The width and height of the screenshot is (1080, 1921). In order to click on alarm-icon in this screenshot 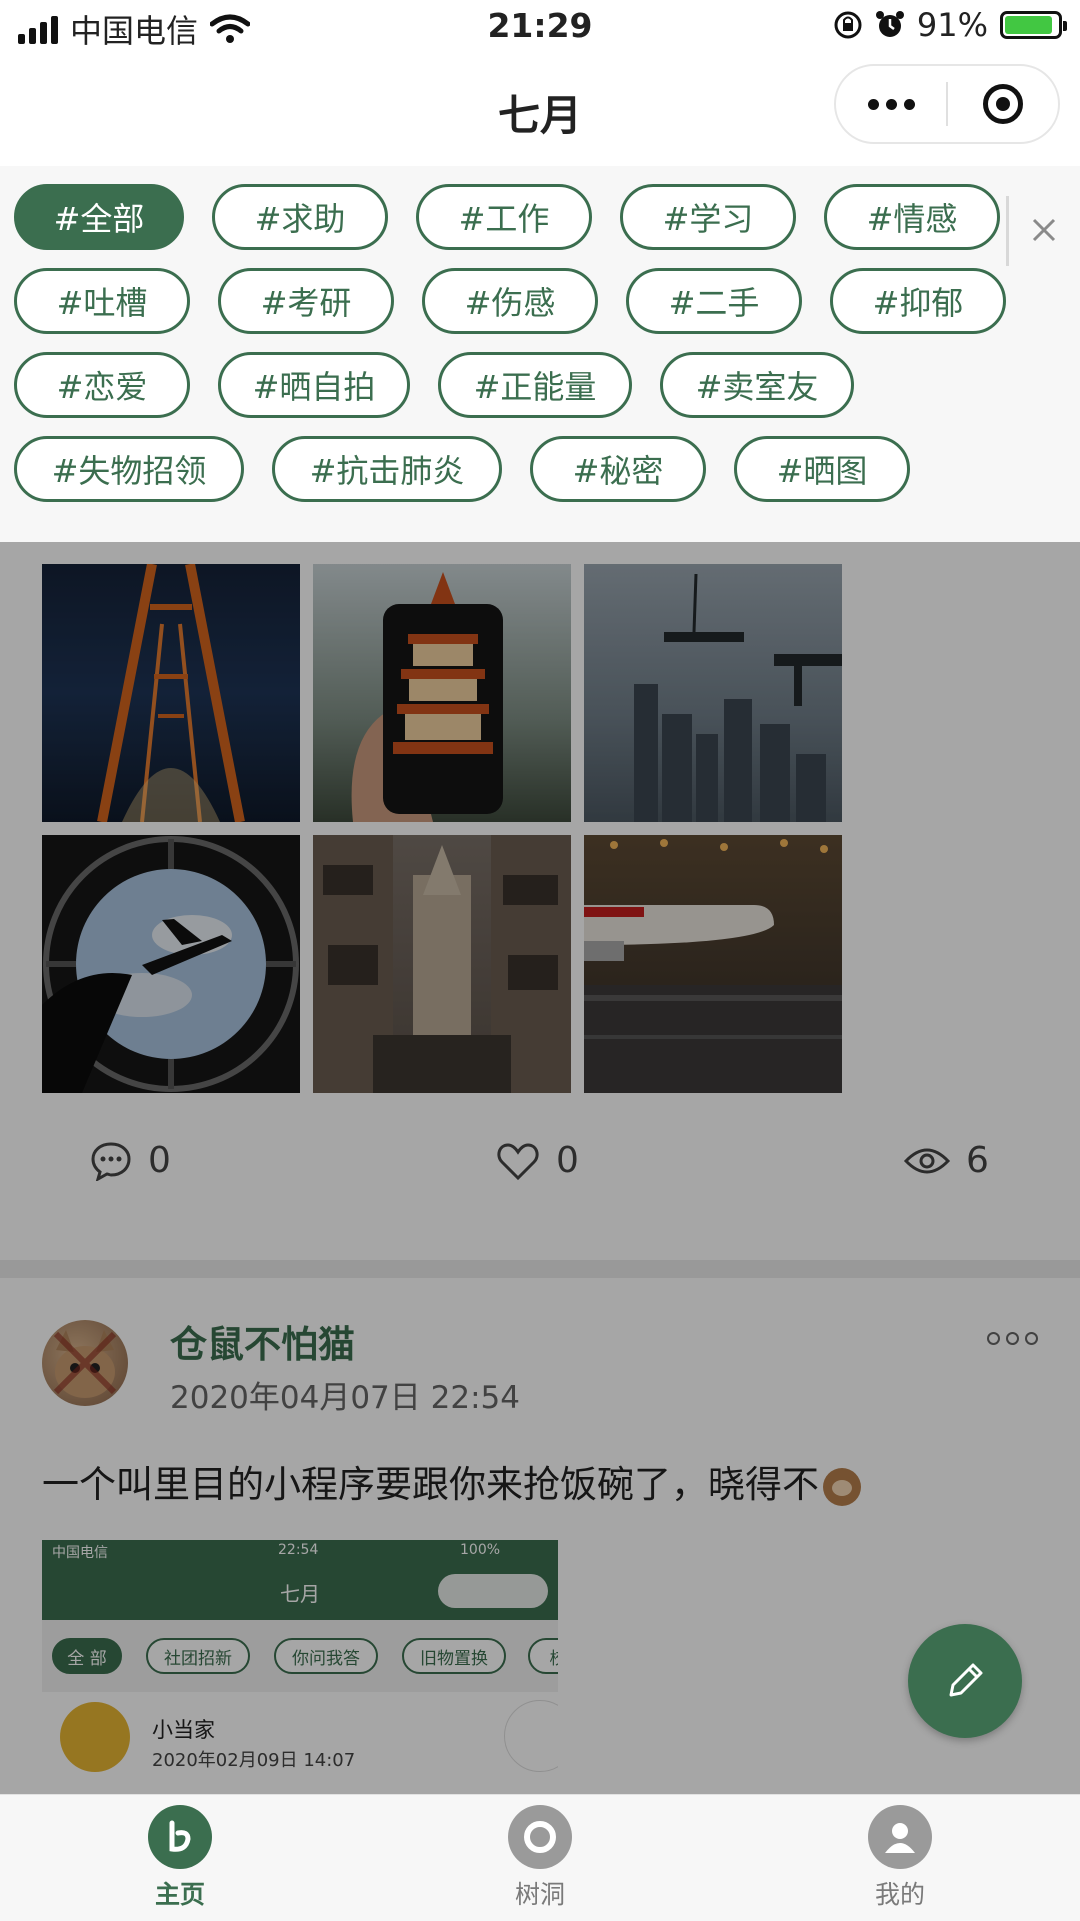, I will do `click(889, 24)`.